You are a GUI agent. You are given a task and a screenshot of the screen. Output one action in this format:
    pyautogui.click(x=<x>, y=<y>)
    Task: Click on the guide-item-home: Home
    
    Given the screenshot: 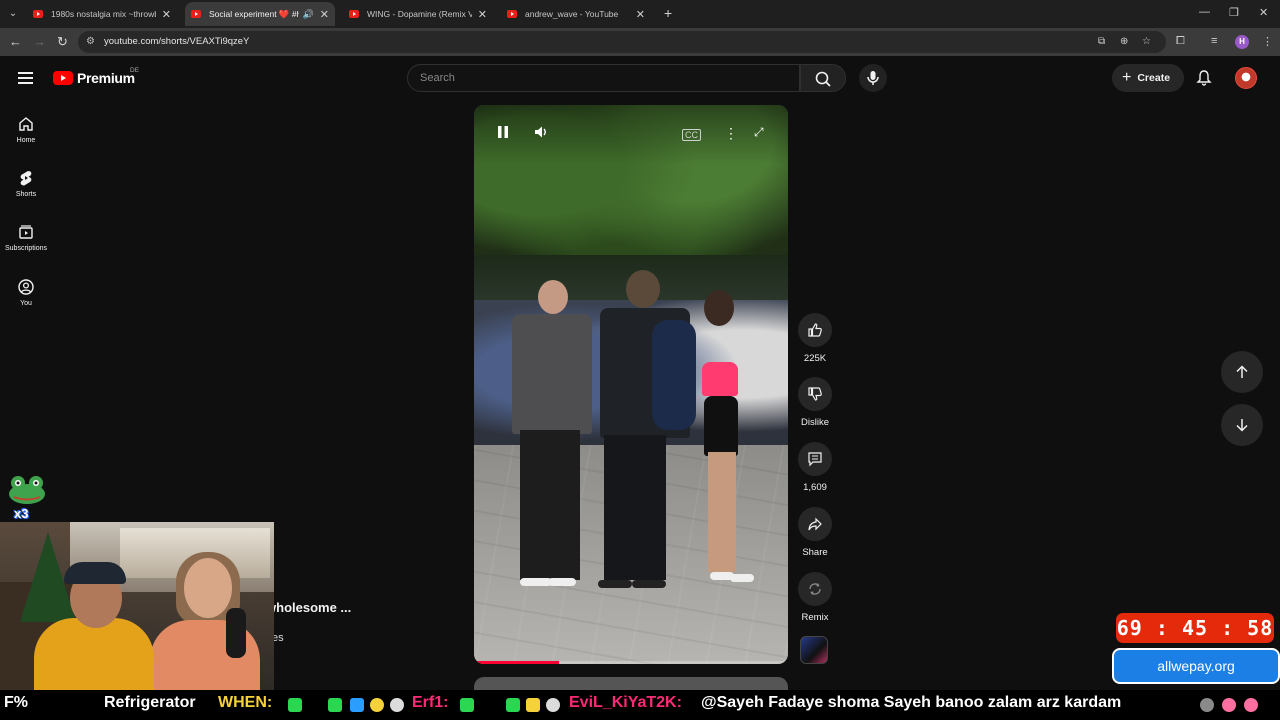 What is the action you would take?
    pyautogui.click(x=26, y=129)
    